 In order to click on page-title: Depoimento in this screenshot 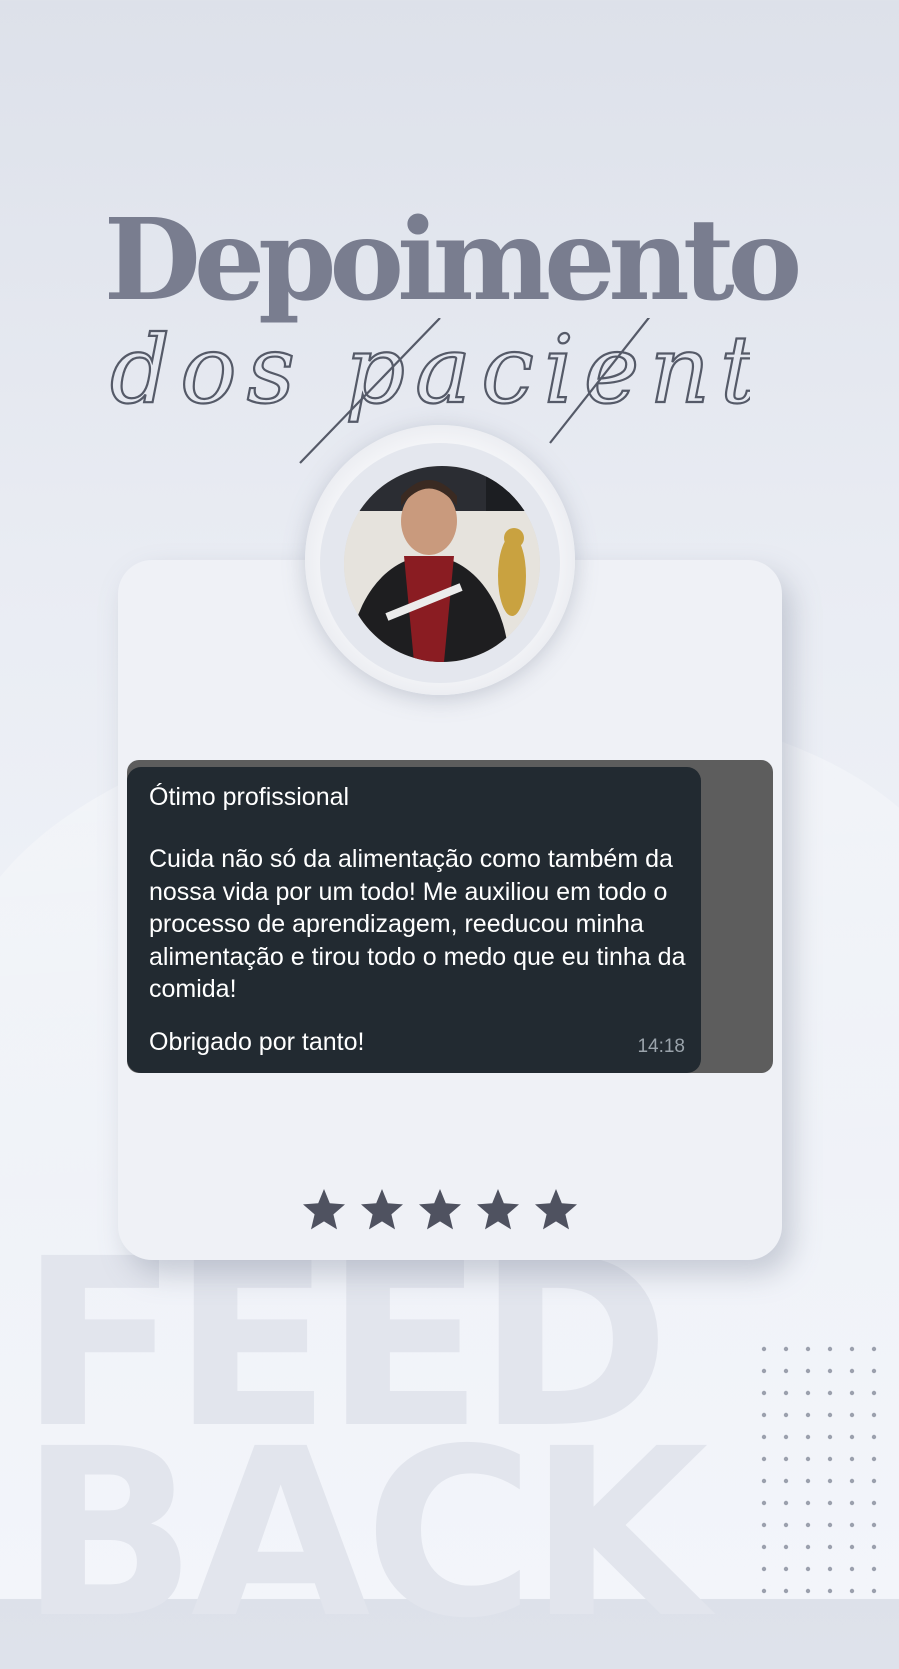, I will do `click(453, 260)`.